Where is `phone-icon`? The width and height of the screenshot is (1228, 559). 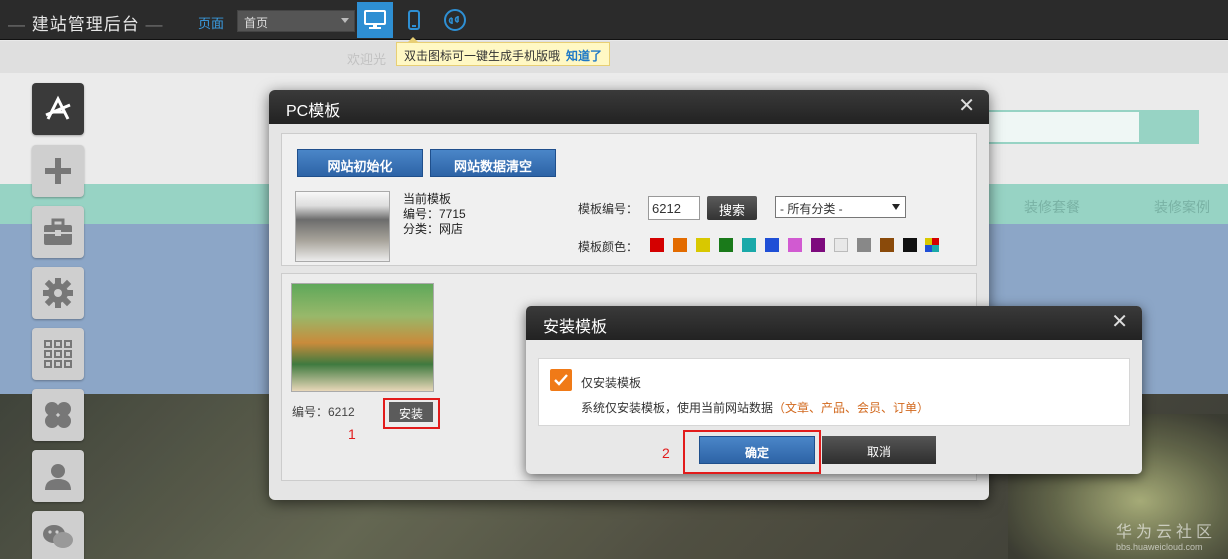
phone-icon is located at coordinates (414, 20).